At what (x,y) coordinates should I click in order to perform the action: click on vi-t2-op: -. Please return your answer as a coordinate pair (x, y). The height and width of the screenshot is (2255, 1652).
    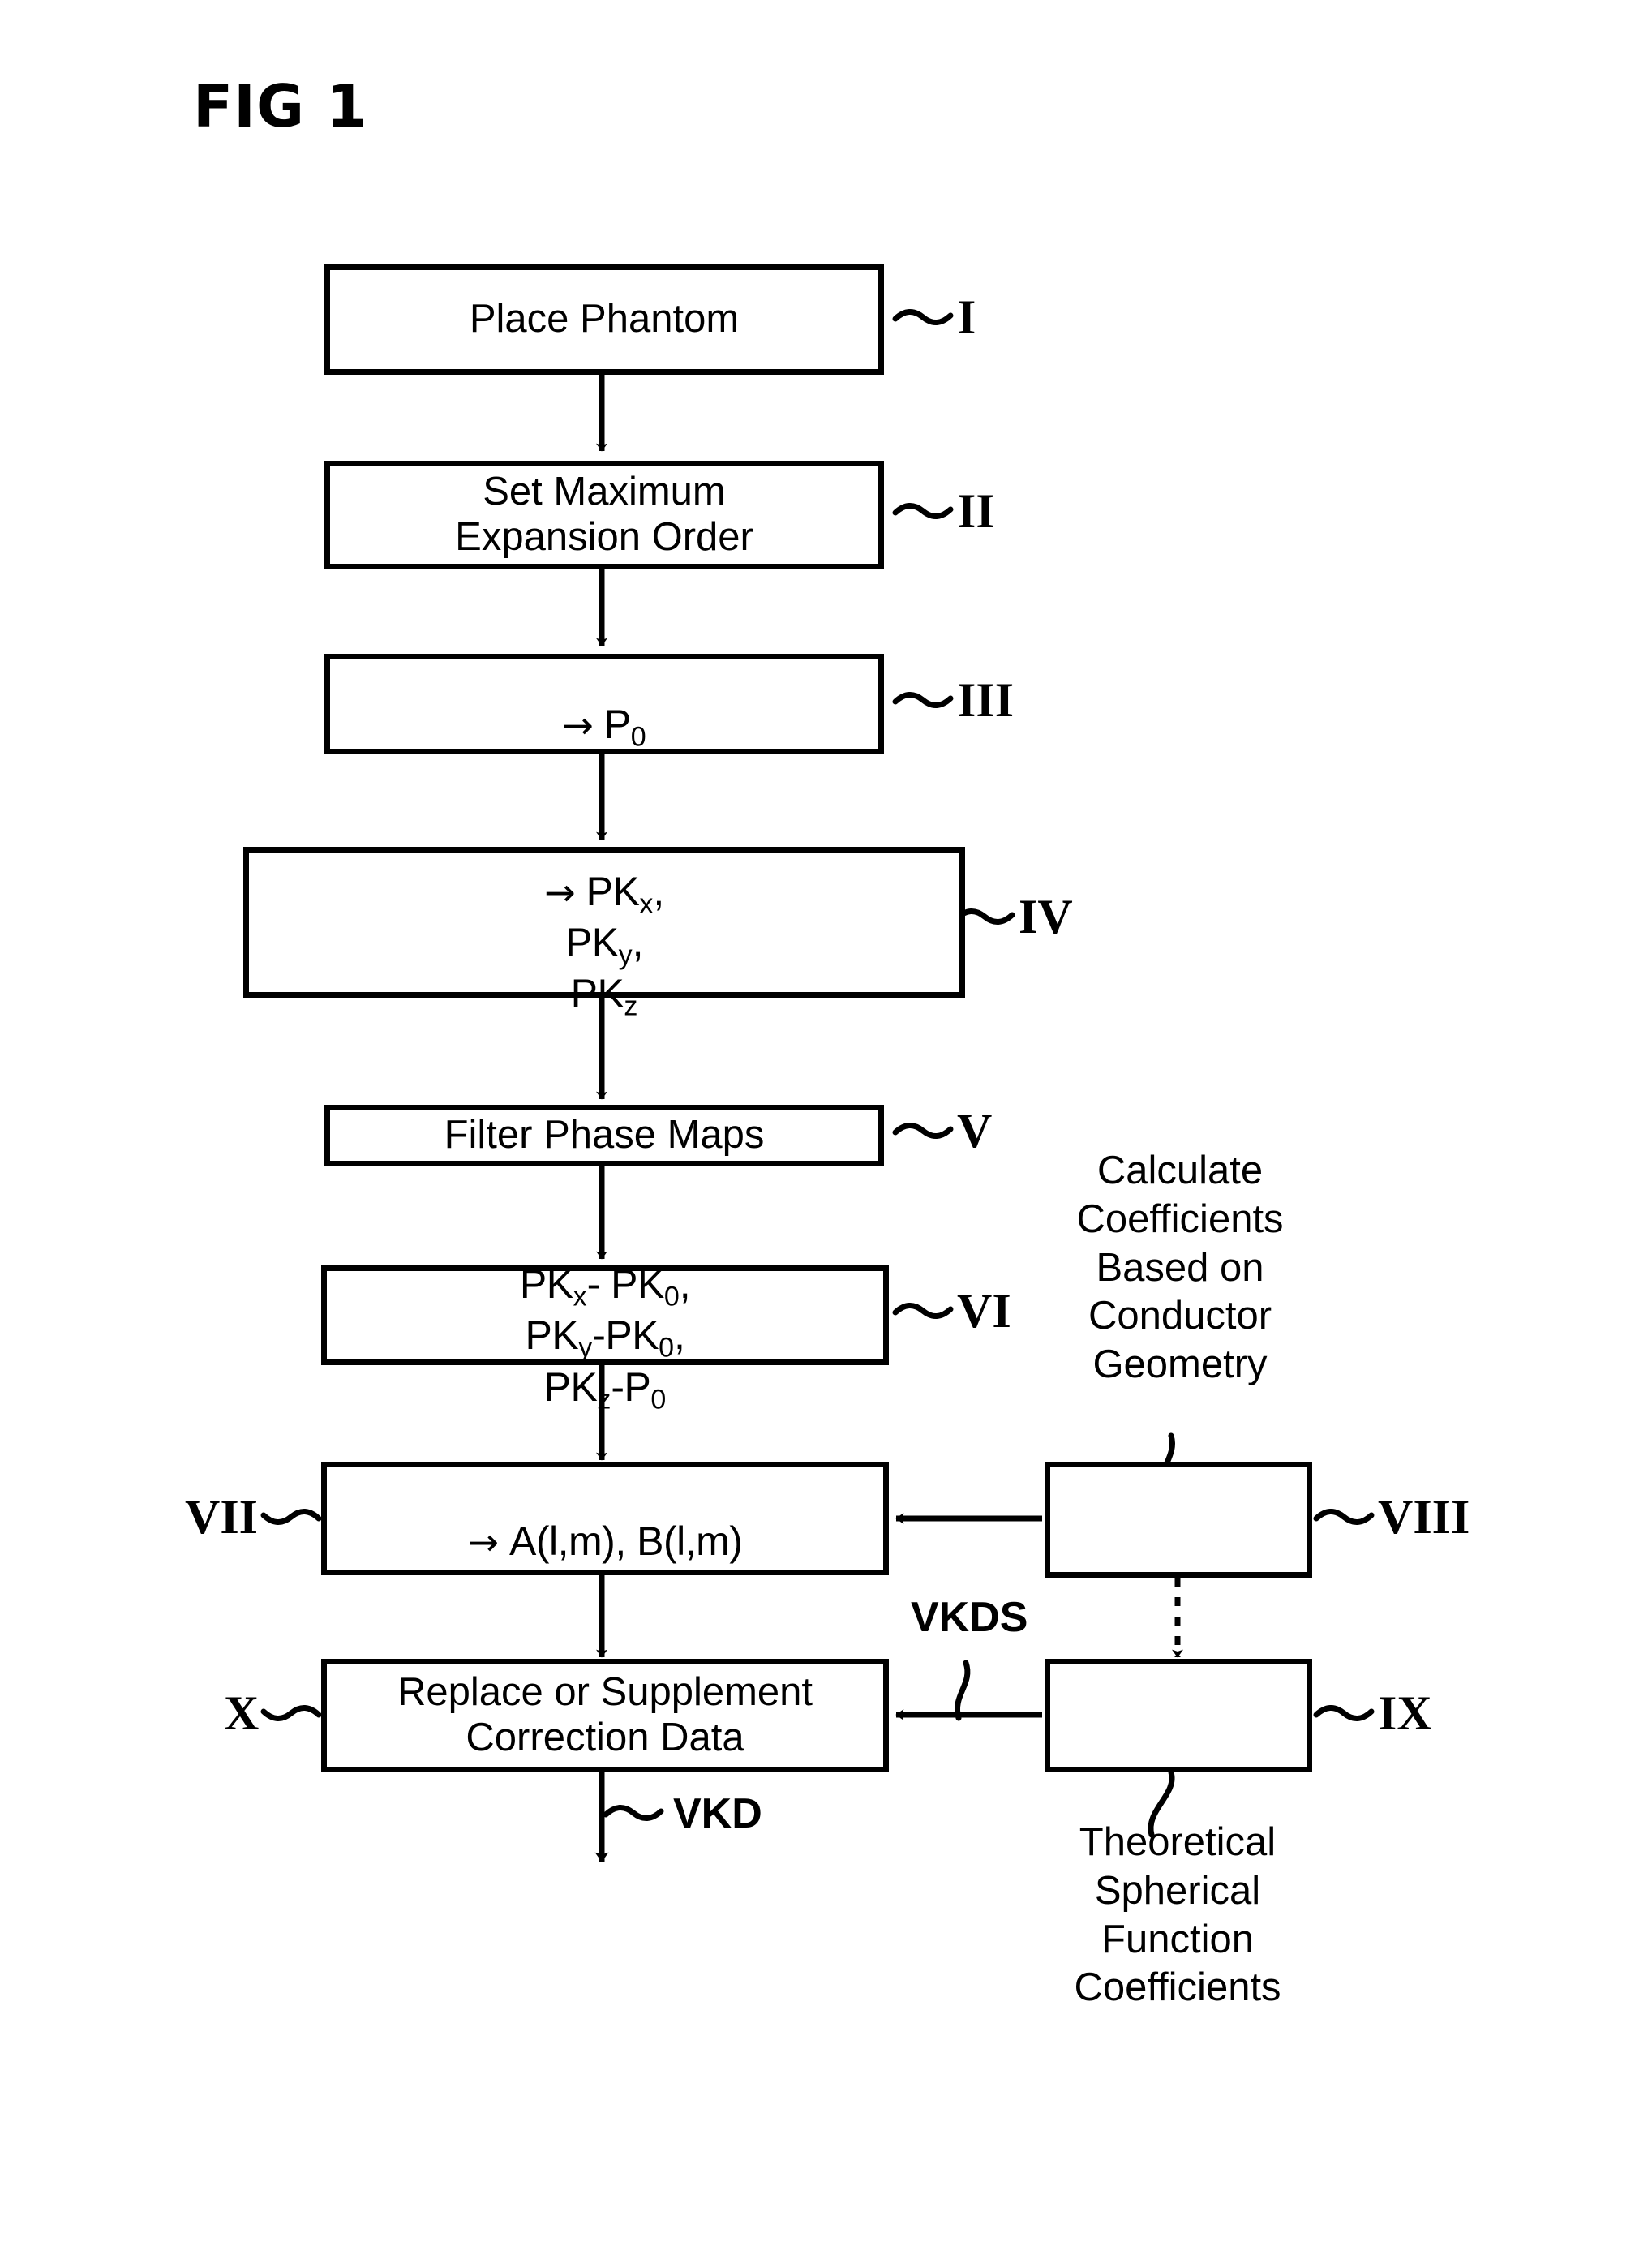
    Looking at the image, I should click on (599, 1335).